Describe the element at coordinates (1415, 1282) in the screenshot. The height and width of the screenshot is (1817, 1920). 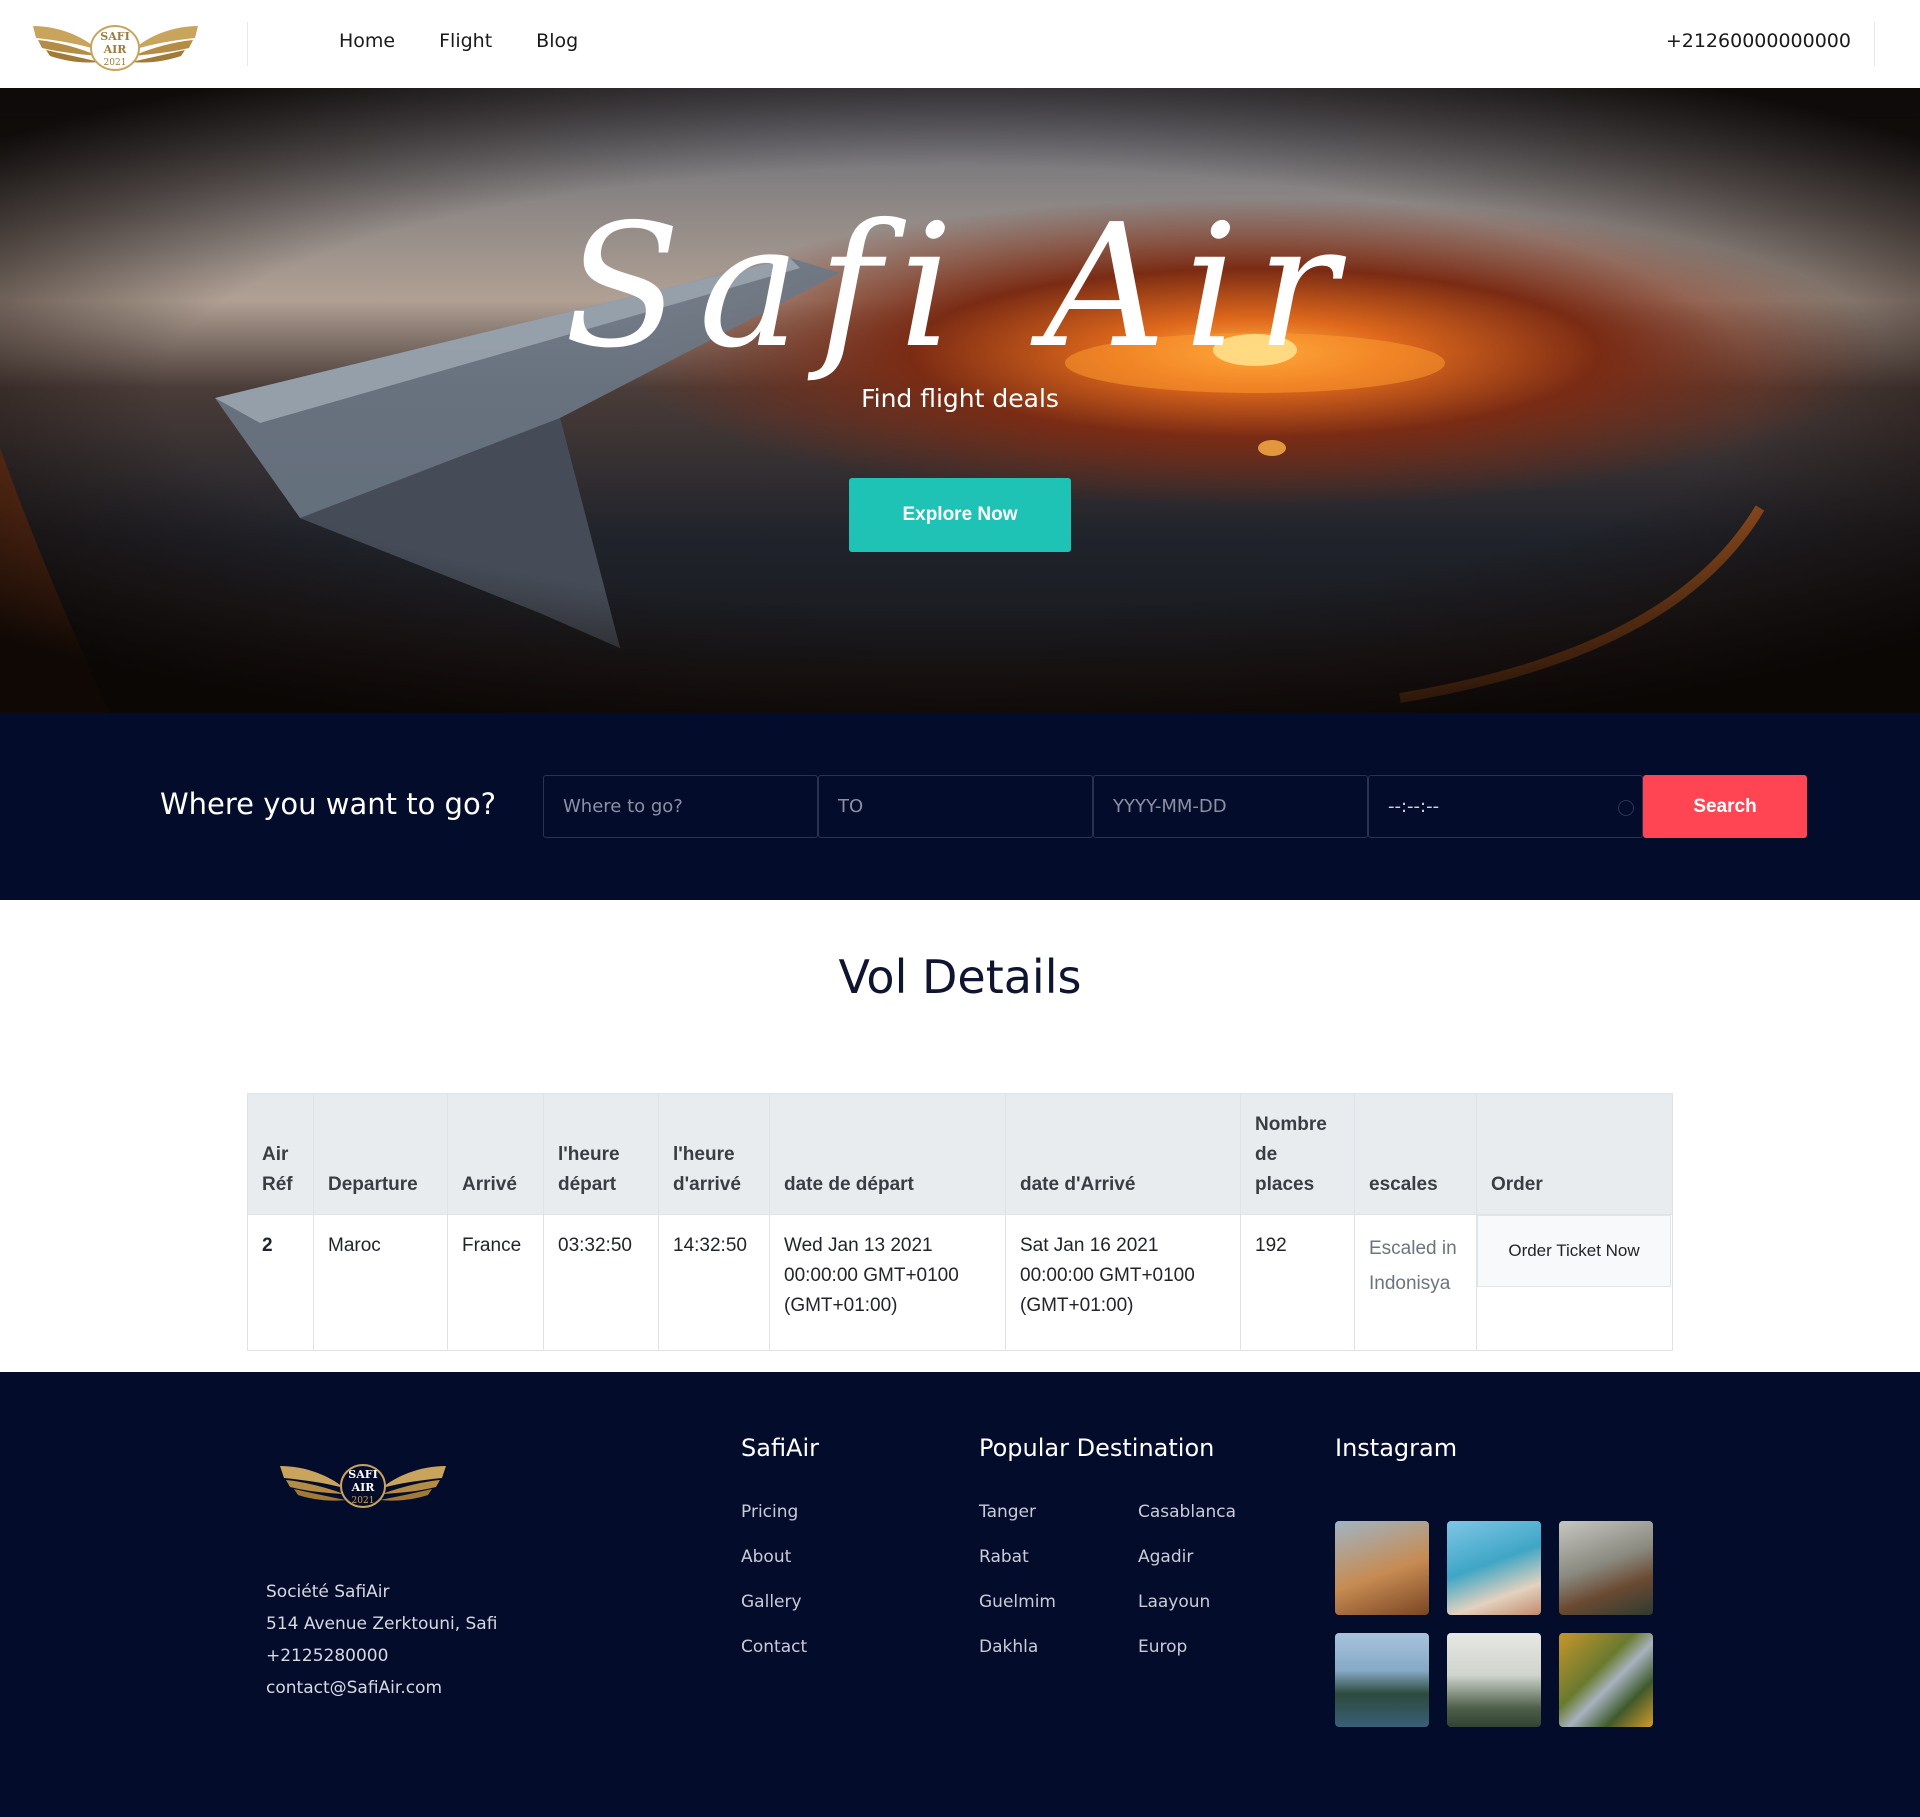
I see `cell-escales: Escaled in Indonisya` at that location.